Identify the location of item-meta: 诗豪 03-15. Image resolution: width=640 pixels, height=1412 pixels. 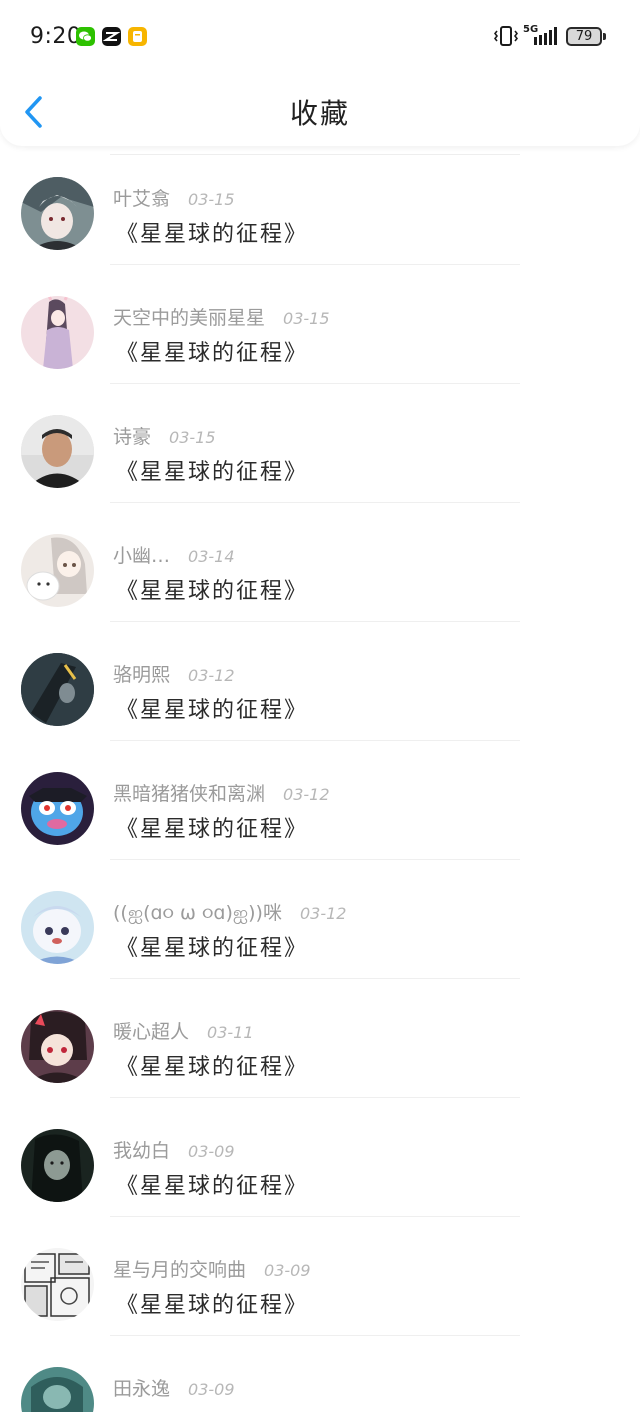
(164, 435).